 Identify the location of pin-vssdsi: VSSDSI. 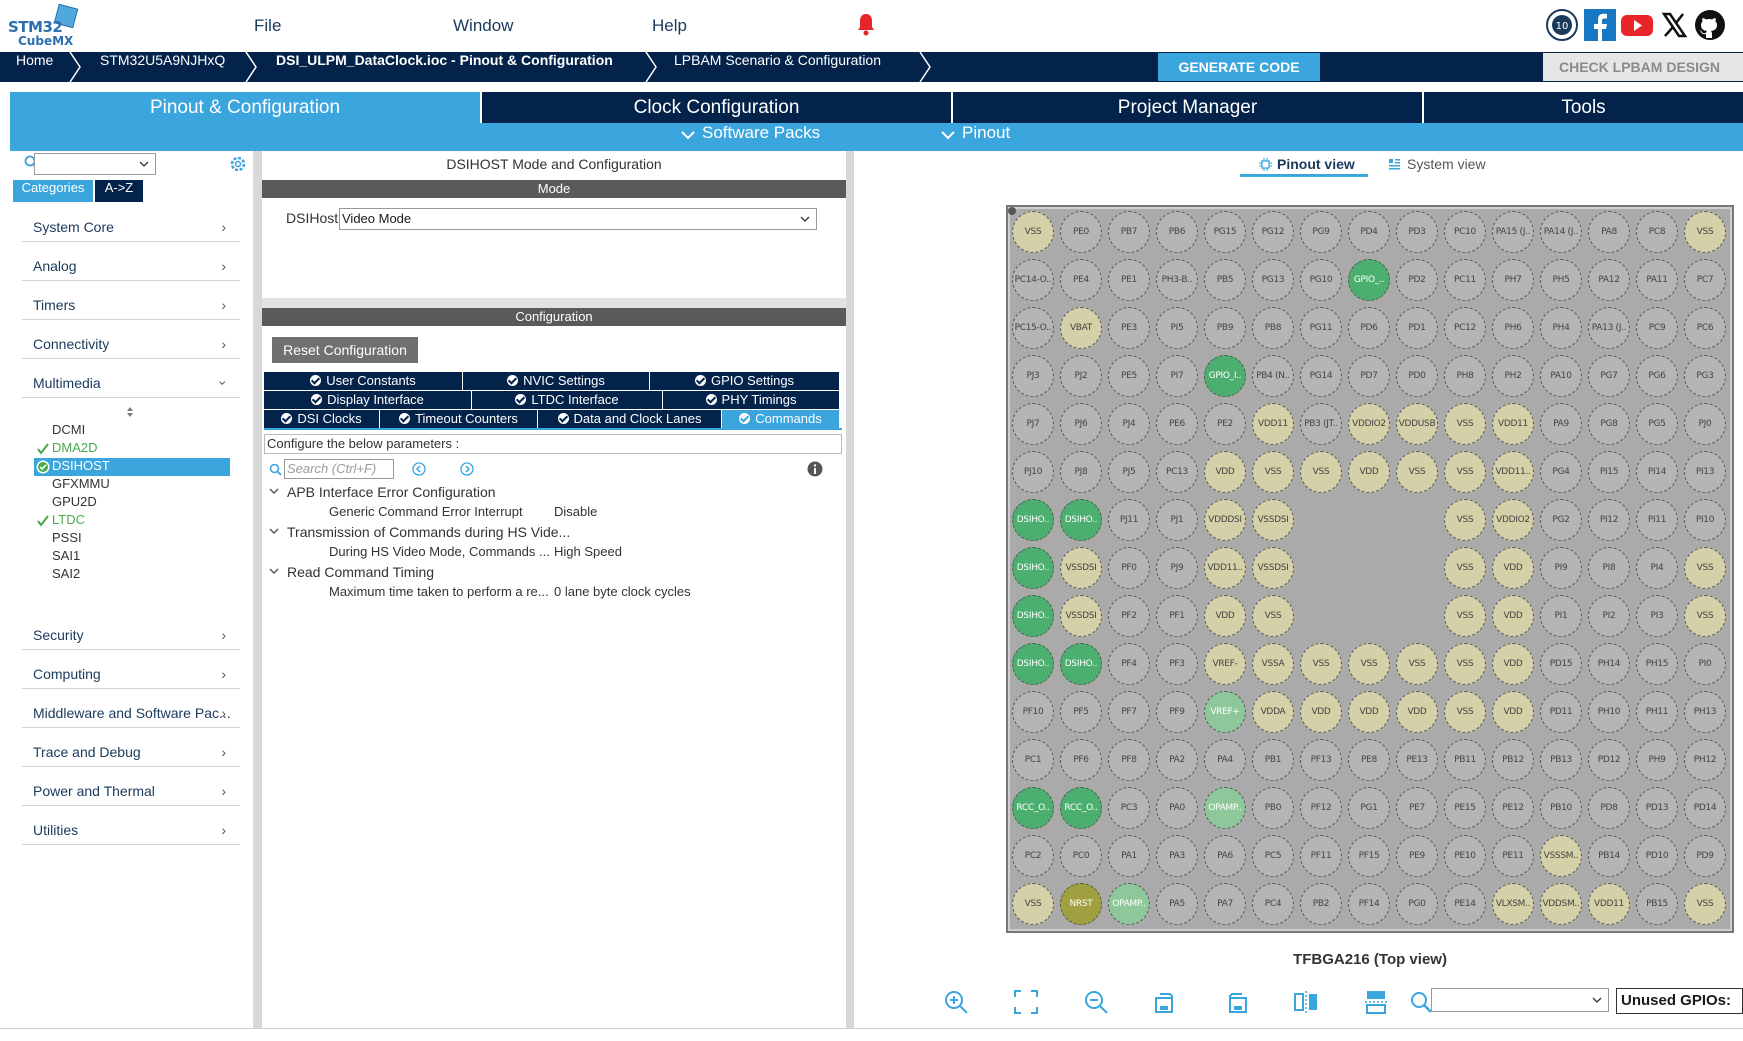
(1273, 568).